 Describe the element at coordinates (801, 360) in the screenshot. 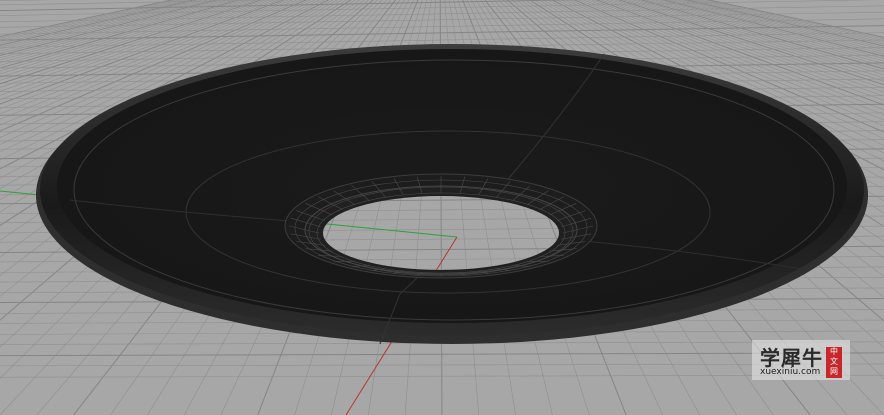

I see `watermark-logo: 学犀牛 xuexiniu.com 中 文 网` at that location.